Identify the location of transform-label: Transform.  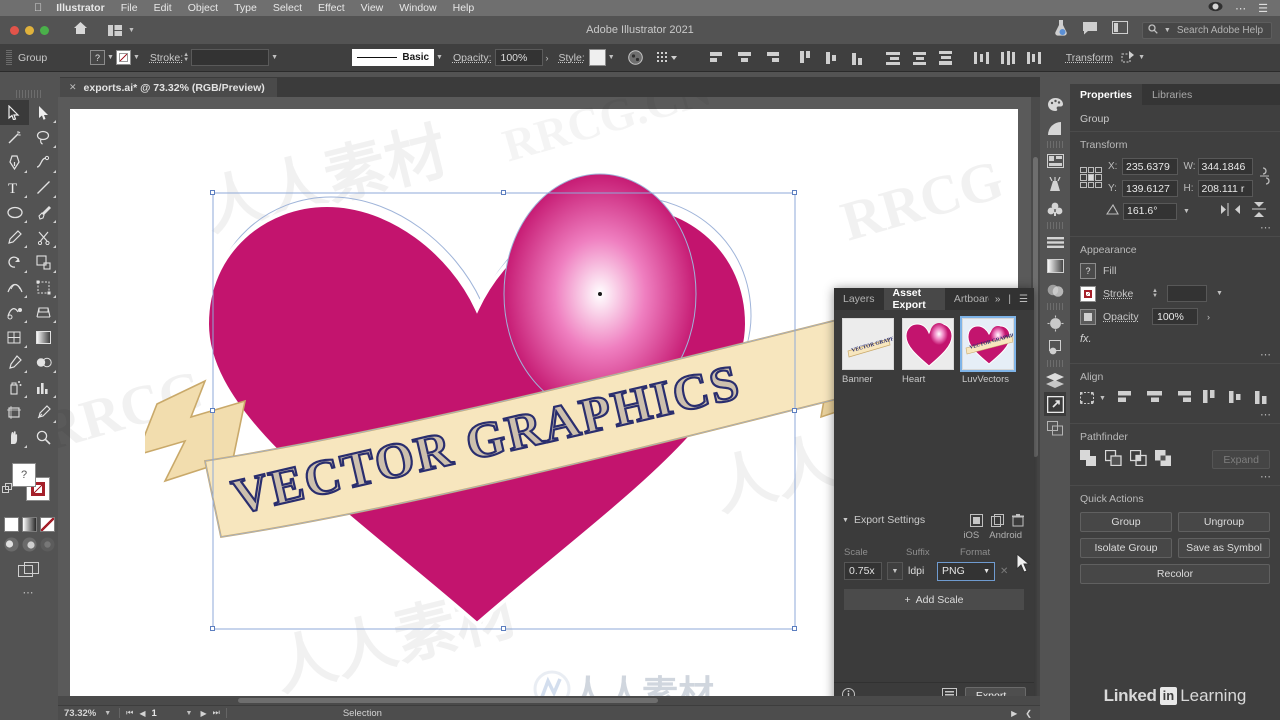
(1089, 58).